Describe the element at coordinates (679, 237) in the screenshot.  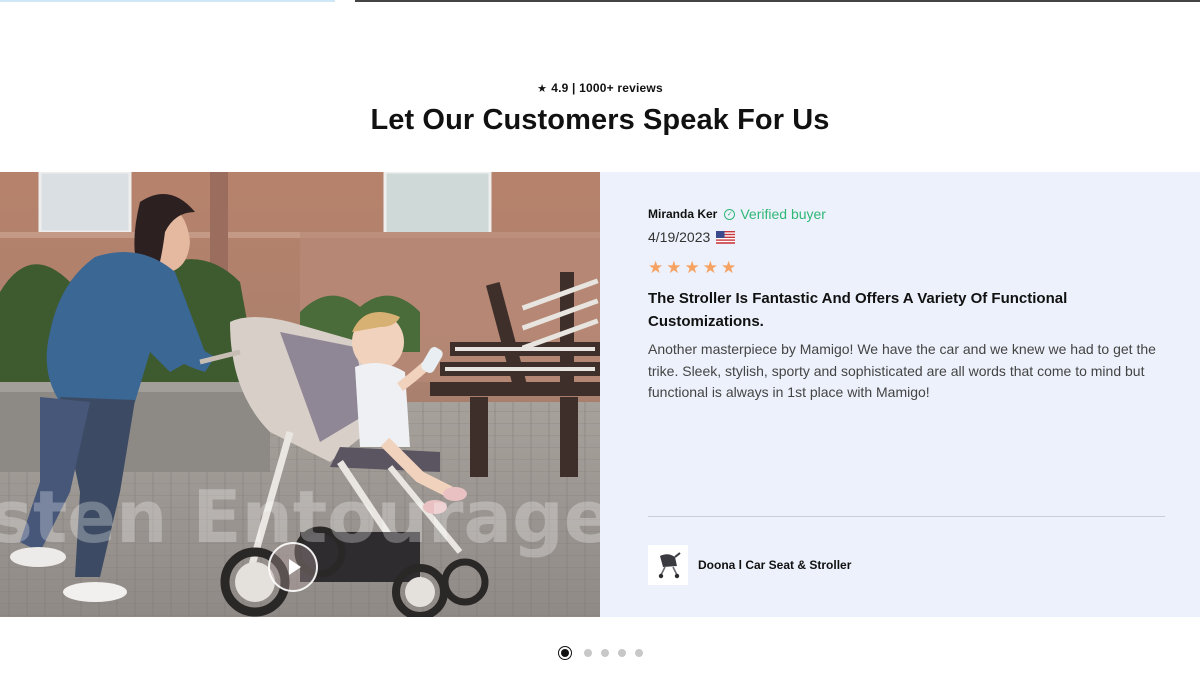
I see `review-date: 4/19/2023` at that location.